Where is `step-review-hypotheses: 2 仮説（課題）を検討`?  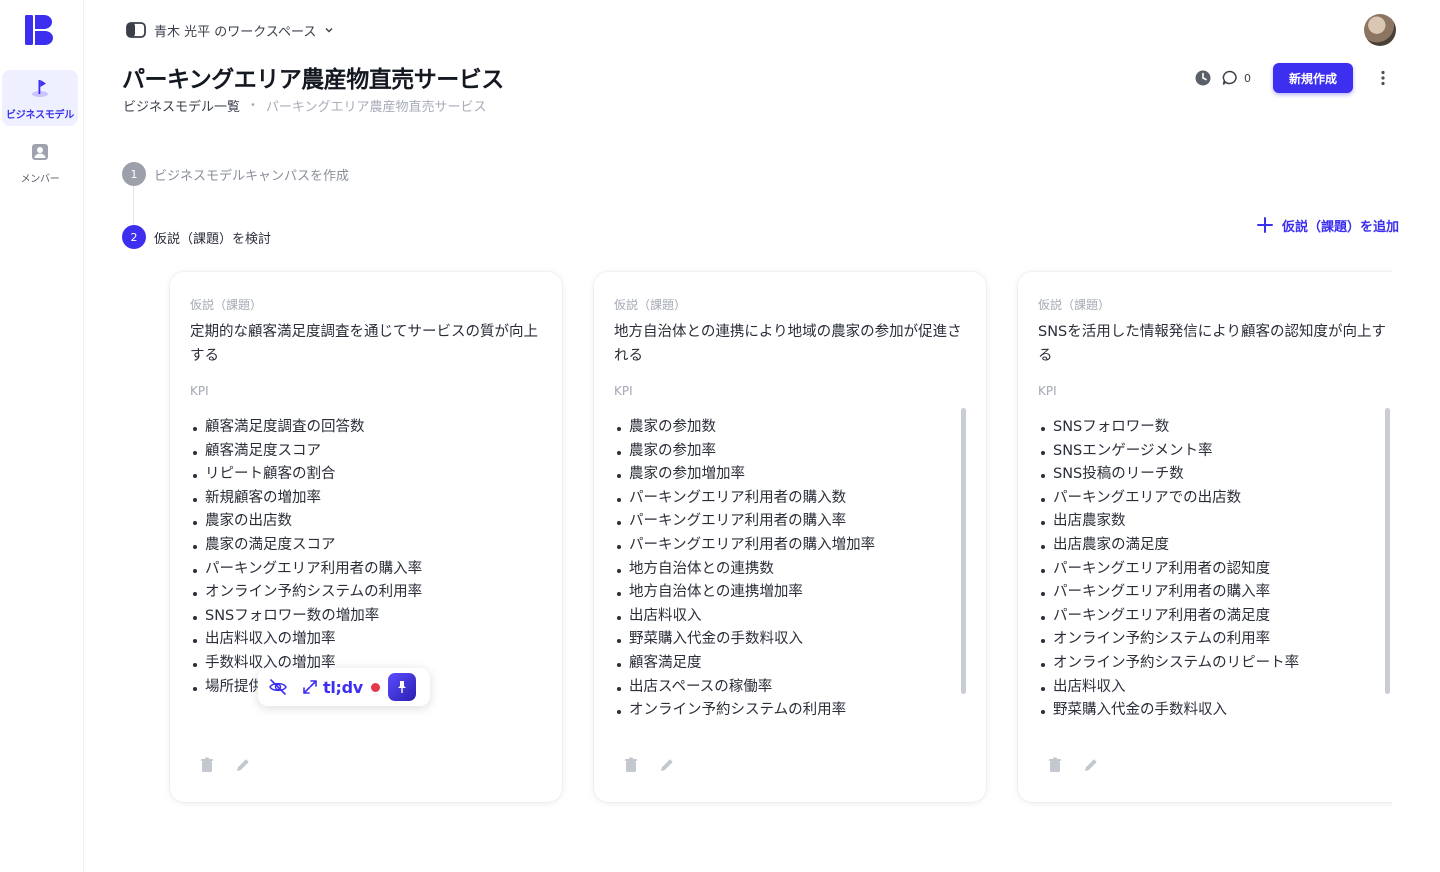
step-review-hypotheses: 2 仮説（課題）を検討 is located at coordinates (196, 237).